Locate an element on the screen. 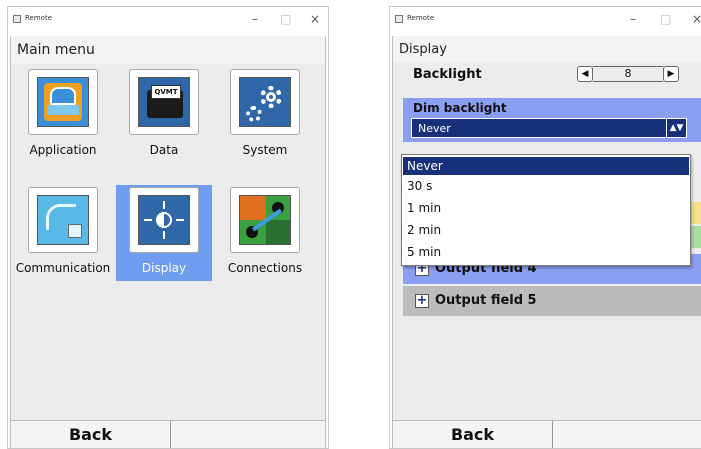  menu-tile-communication: Communication is located at coordinates (63, 233).